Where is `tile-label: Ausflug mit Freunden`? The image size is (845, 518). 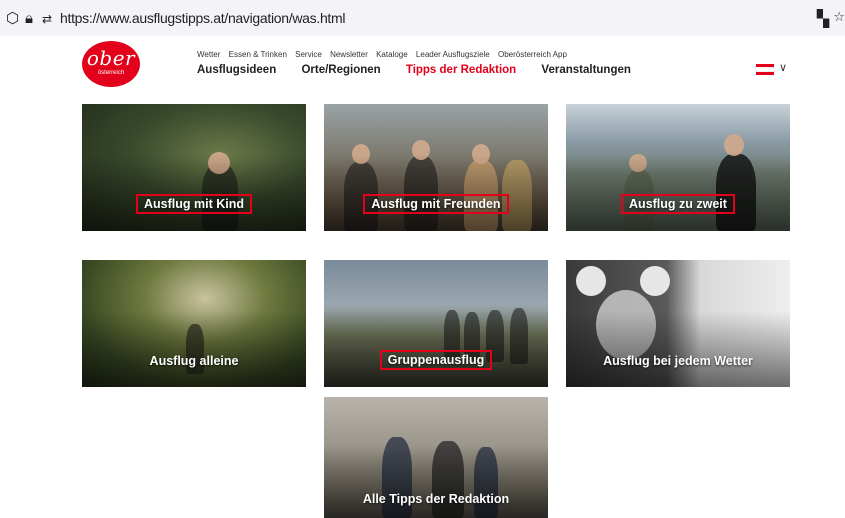 tile-label: Ausflug mit Freunden is located at coordinates (436, 204).